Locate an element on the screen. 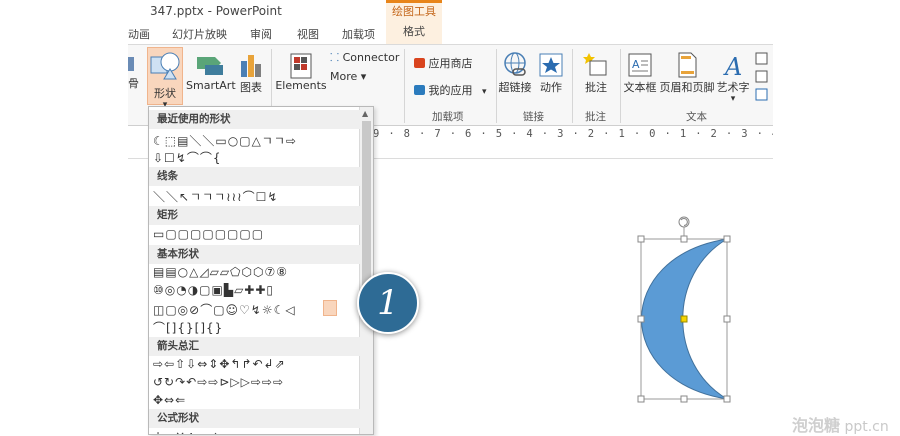 The height and width of the screenshot is (436, 900). site-watermark: 泡泡糖 ppt.cn is located at coordinates (840, 424).